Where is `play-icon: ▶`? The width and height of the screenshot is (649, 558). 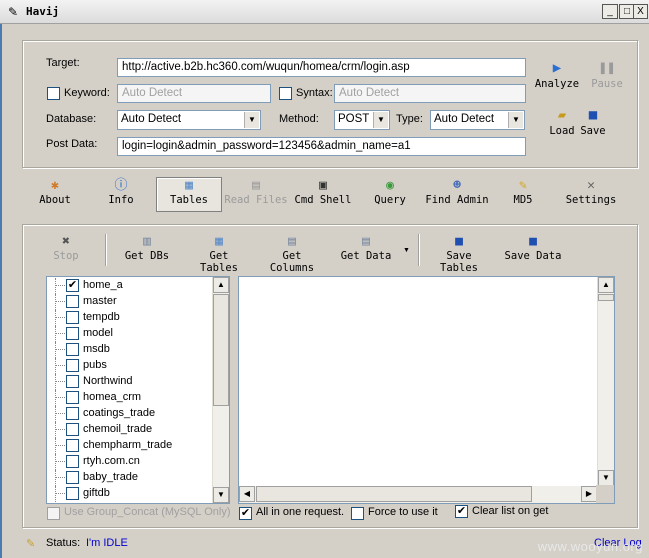
play-icon: ▶ is located at coordinates (557, 68).